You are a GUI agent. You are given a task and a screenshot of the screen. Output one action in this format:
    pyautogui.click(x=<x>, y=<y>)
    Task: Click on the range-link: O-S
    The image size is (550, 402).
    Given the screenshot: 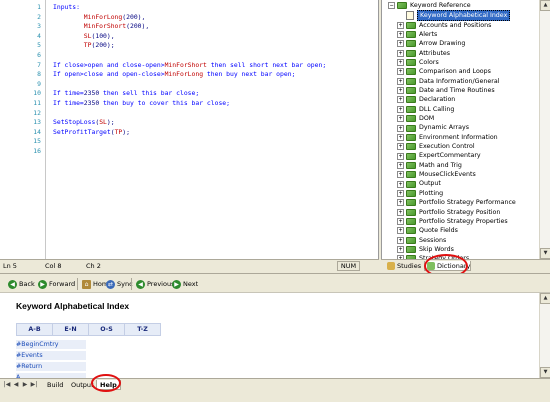 What is the action you would take?
    pyautogui.click(x=106, y=329)
    